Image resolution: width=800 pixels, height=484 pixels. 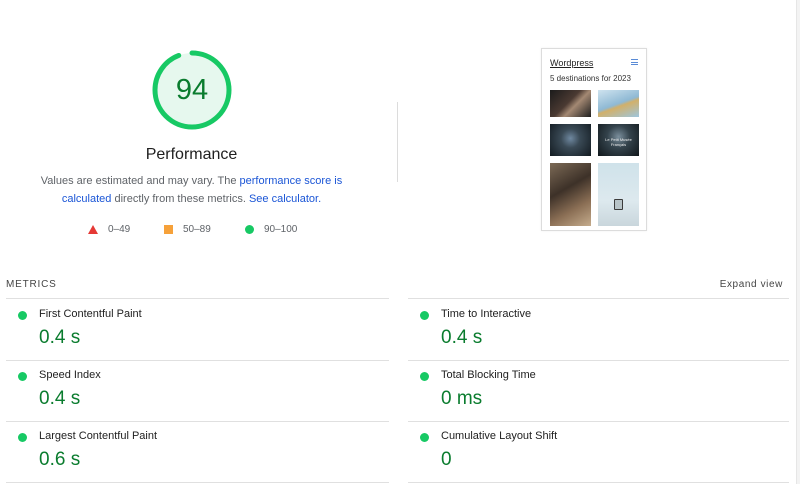 What do you see at coordinates (572, 63) in the screenshot?
I see `thumbnail-site-title: Wordpress` at bounding box center [572, 63].